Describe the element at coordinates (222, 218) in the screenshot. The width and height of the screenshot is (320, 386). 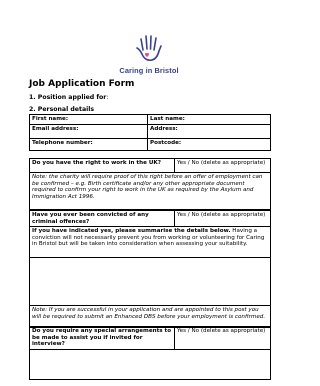
I see `convictions-answer: Yes / No (delete as appropriate)` at that location.